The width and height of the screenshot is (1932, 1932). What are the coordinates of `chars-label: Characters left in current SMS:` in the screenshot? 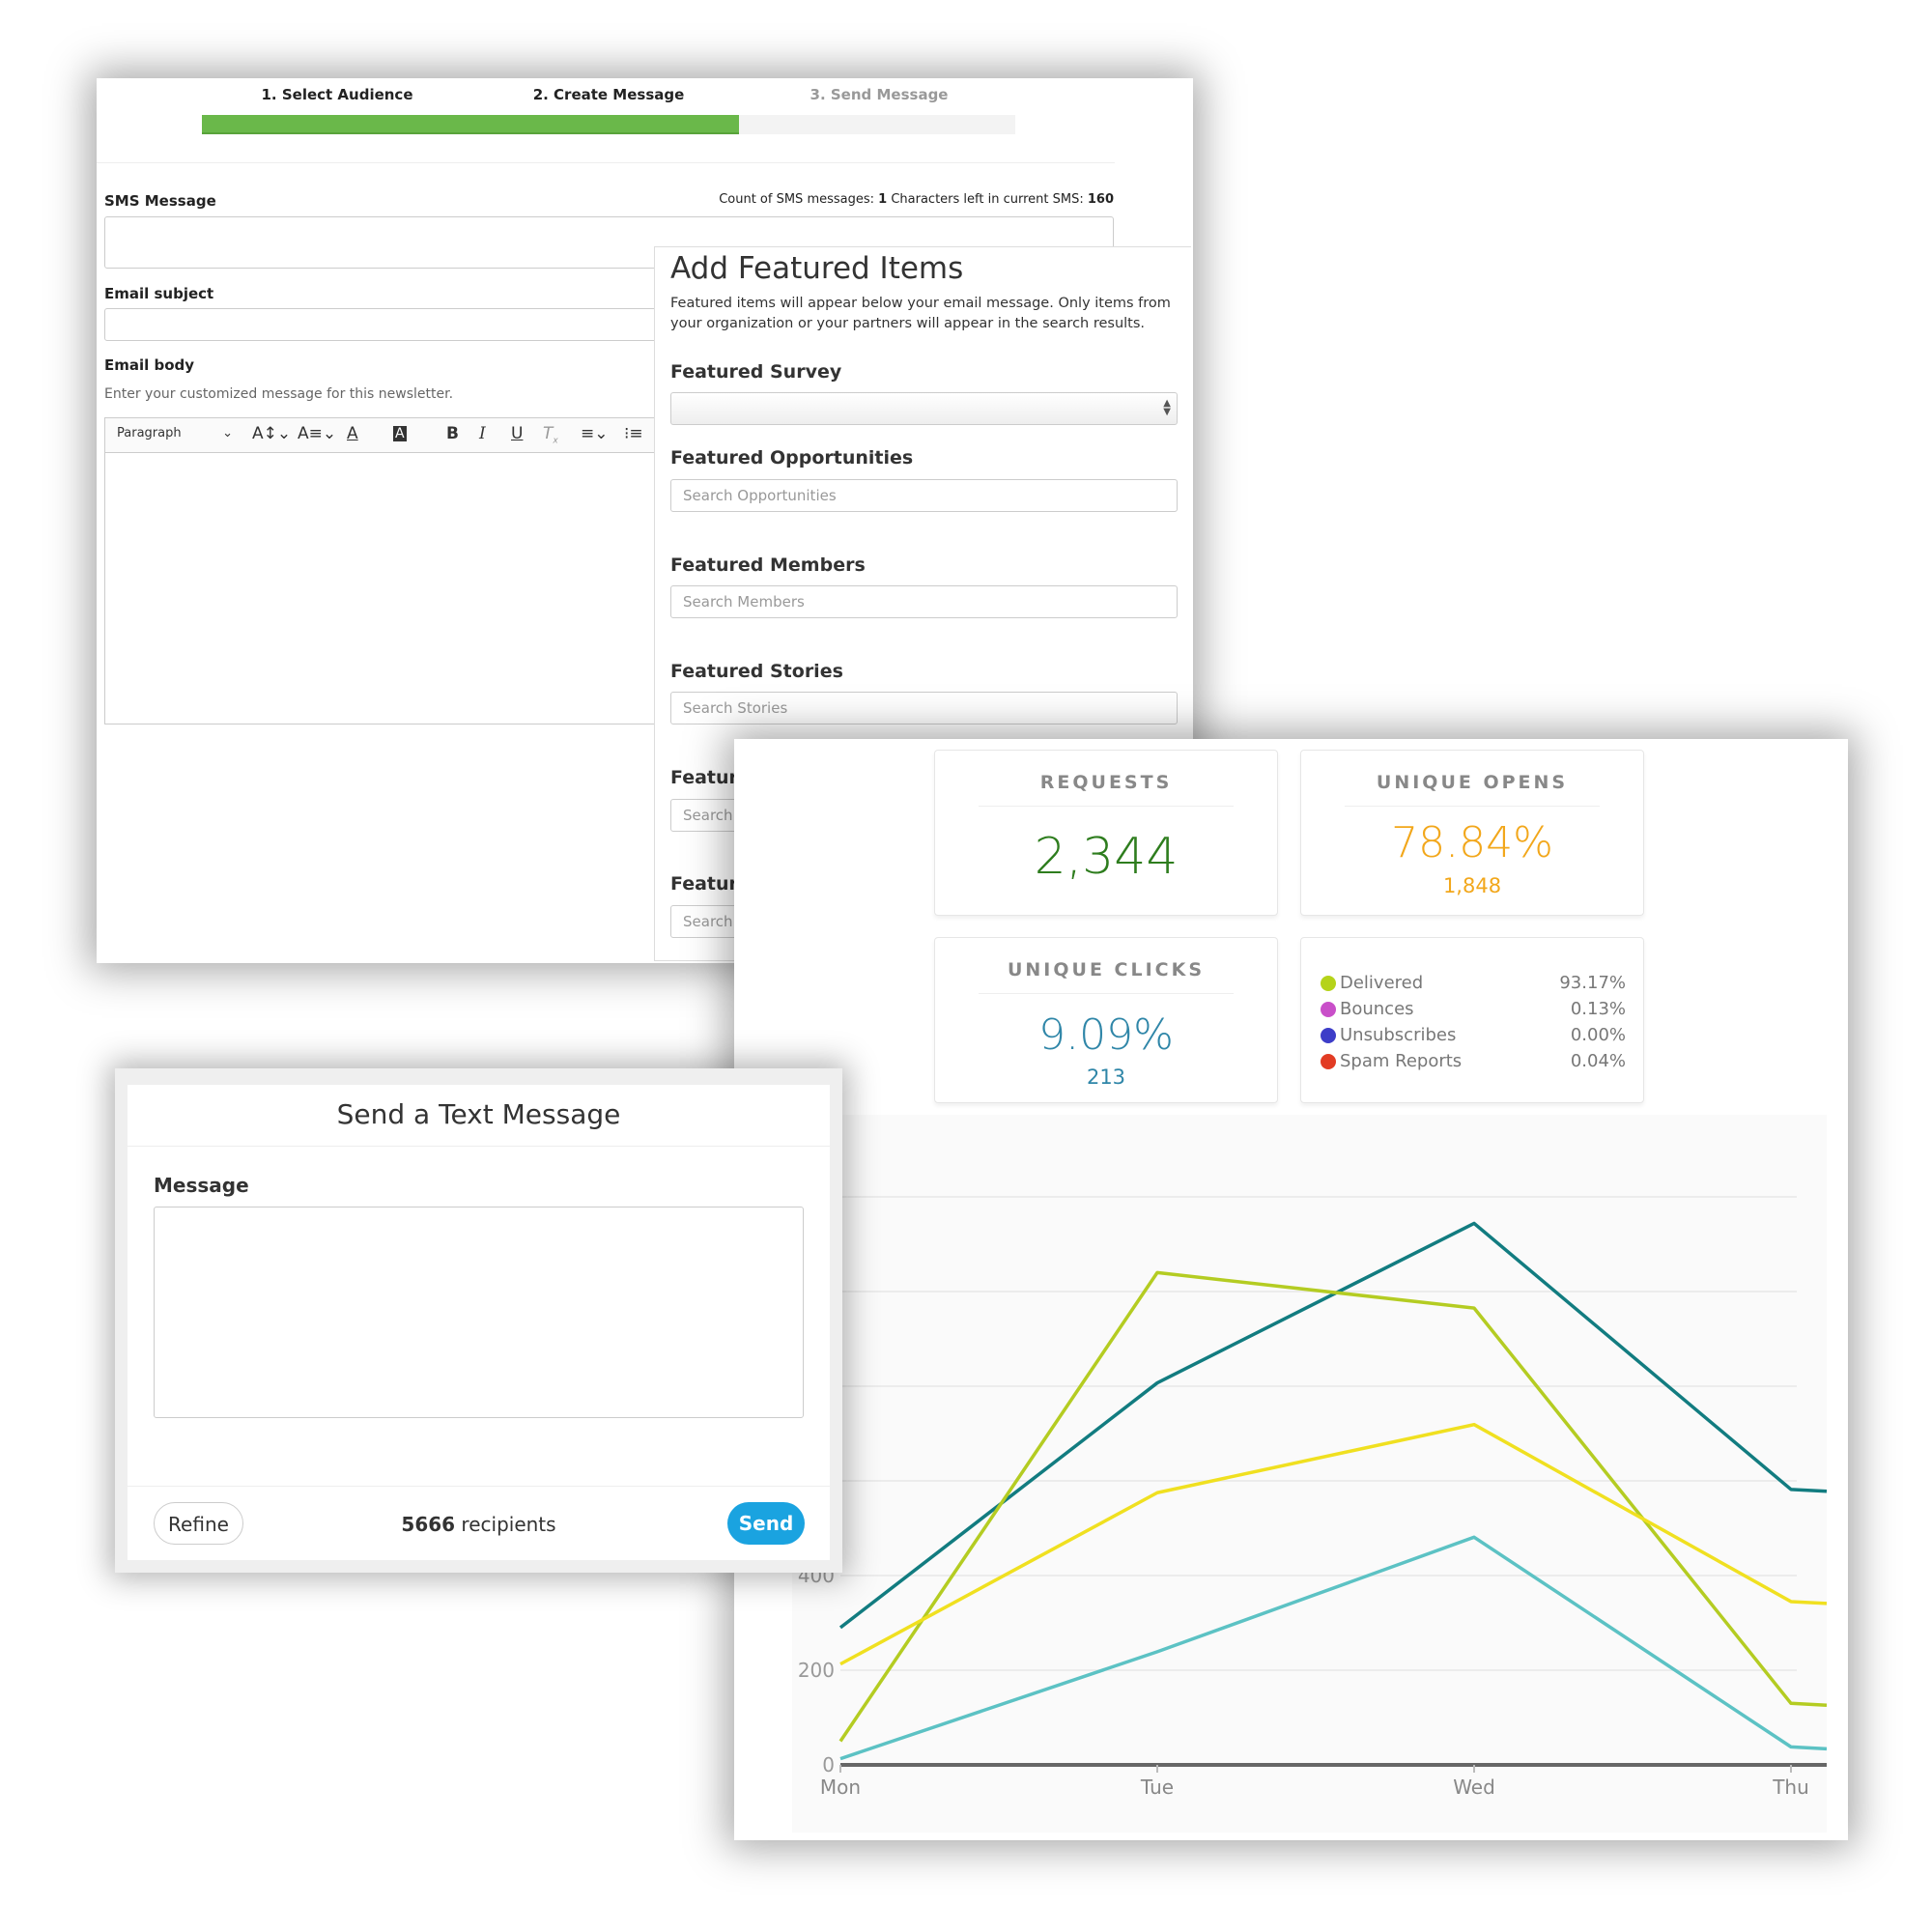 It's located at (987, 199).